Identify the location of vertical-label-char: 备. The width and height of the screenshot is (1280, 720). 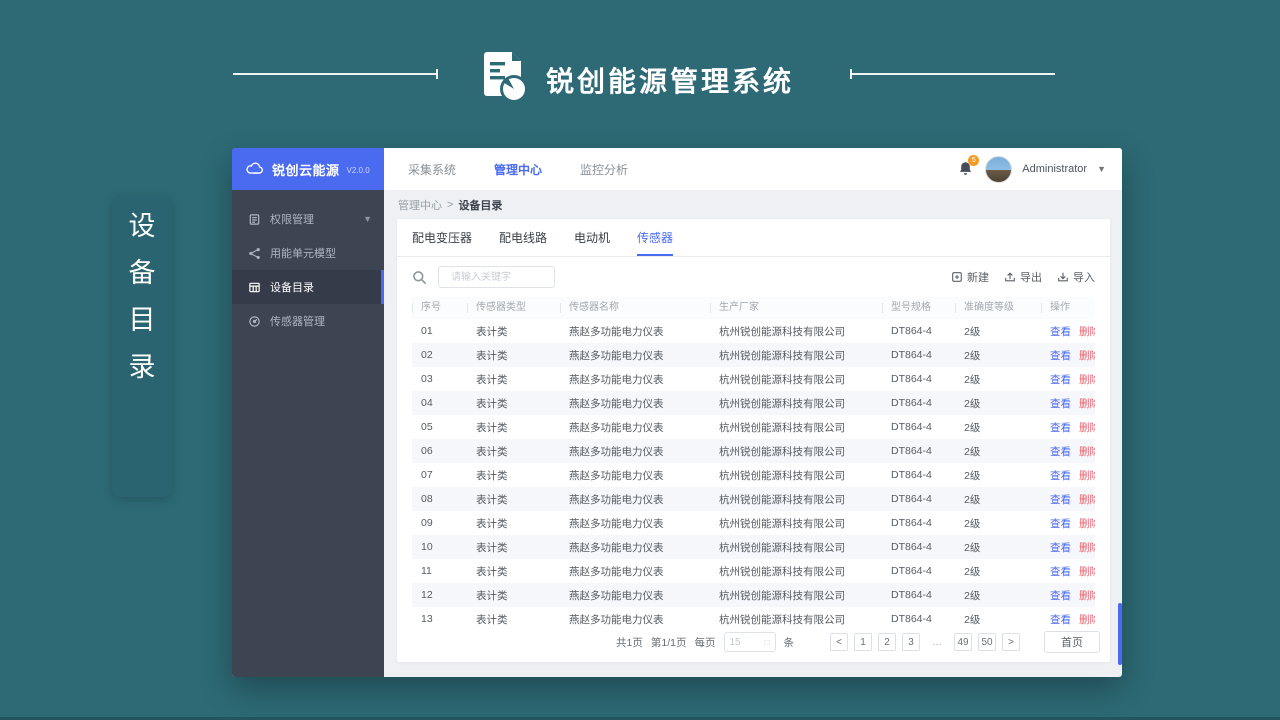
(142, 273).